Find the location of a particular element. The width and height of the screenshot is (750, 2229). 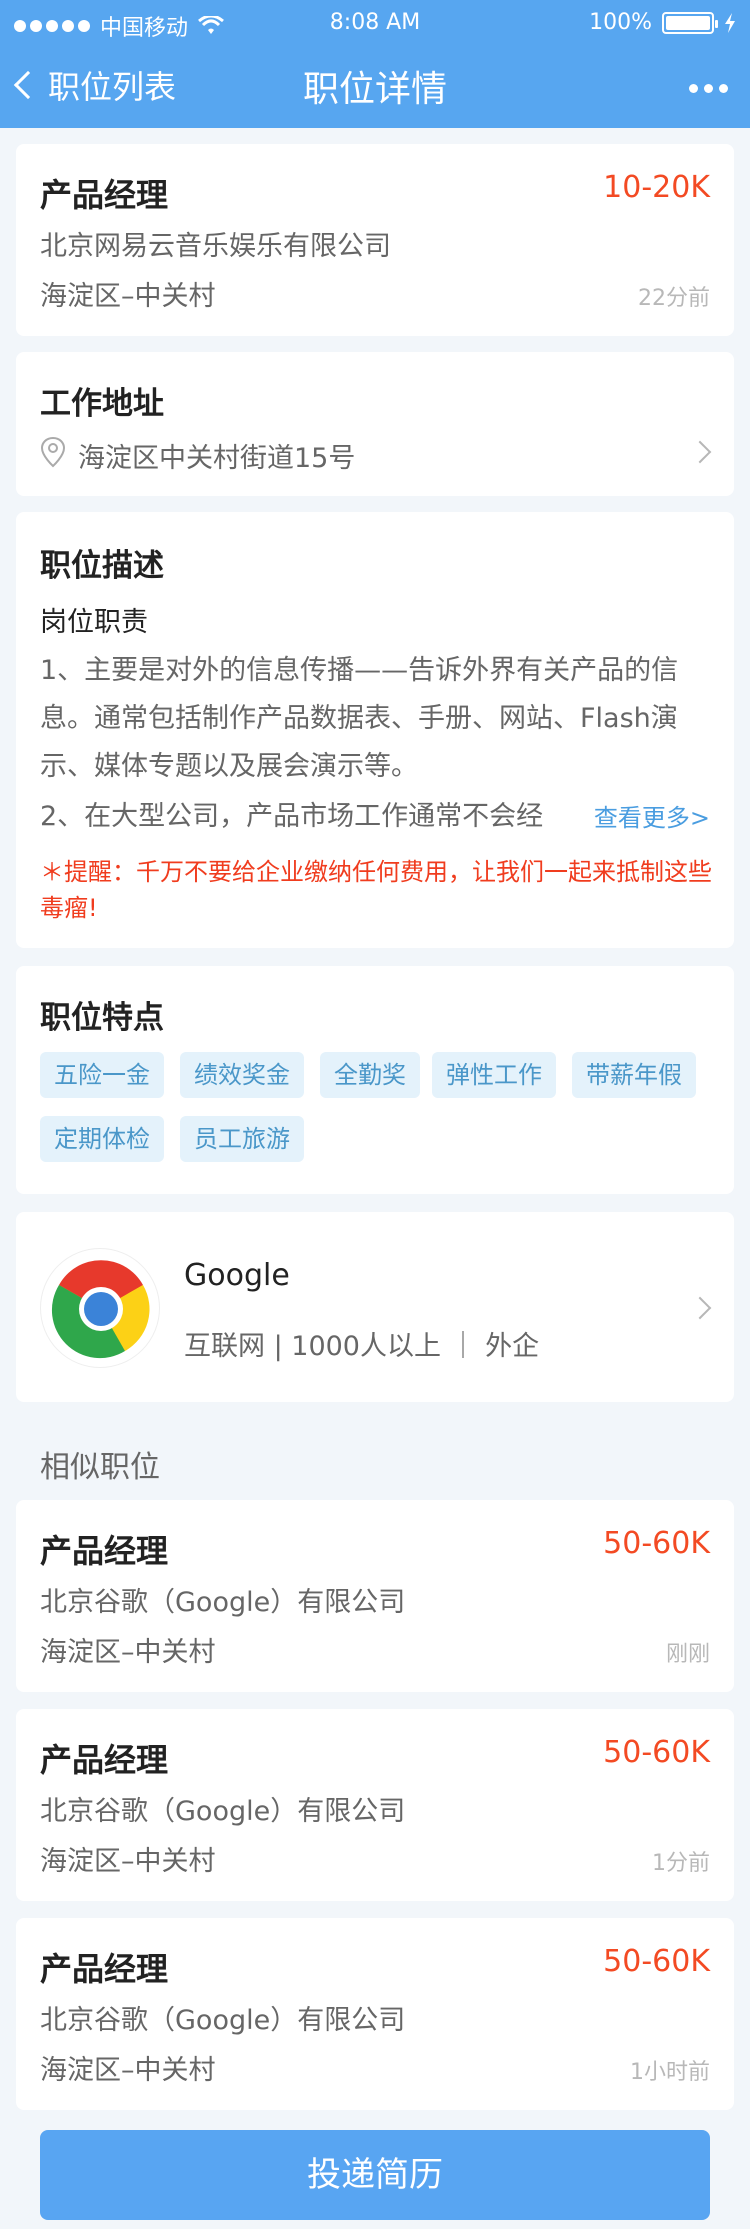

similar-heading: 相似职位 is located at coordinates (100, 1467).